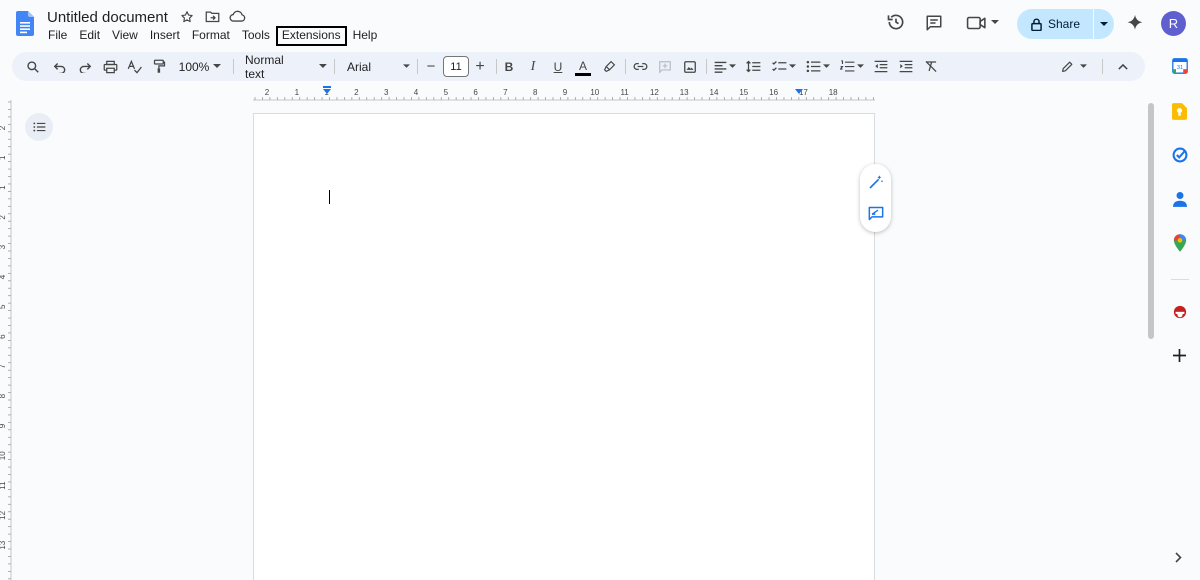 This screenshot has width=1200, height=580. I want to click on redo-icon, so click(85, 67).